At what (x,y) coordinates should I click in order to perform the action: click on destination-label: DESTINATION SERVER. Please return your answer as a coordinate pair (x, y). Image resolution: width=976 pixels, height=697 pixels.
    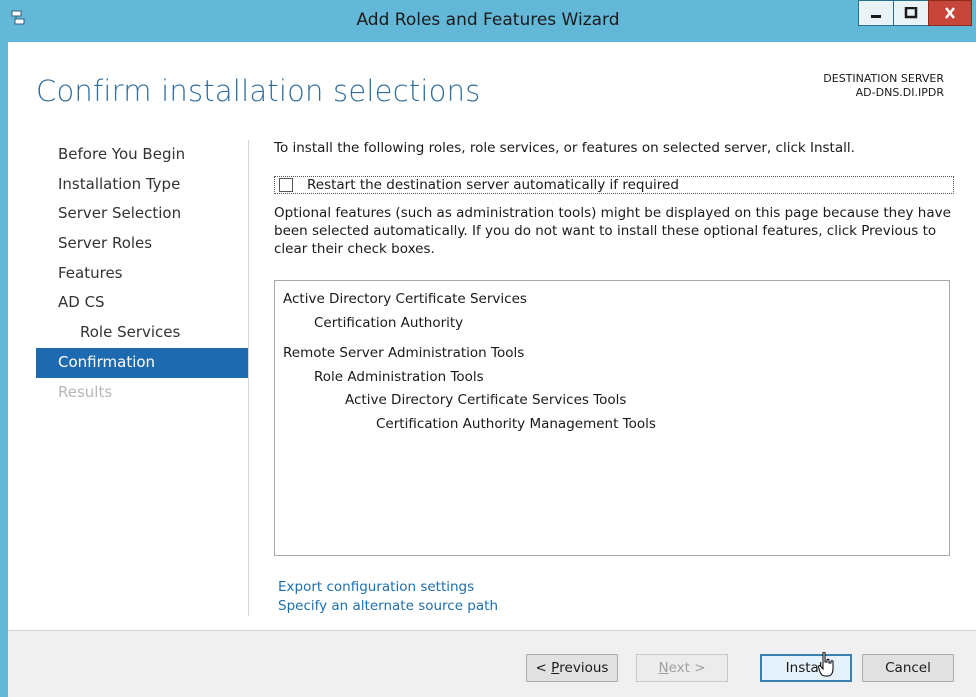
    Looking at the image, I should click on (883, 78).